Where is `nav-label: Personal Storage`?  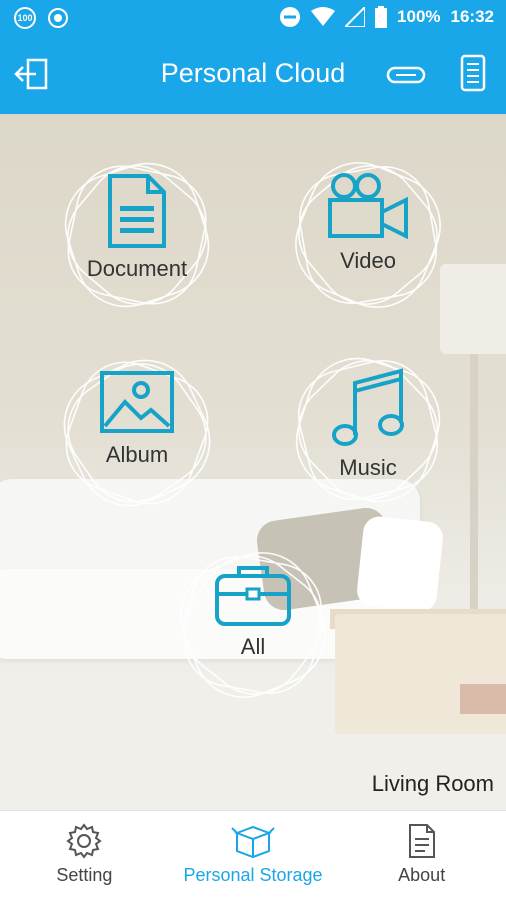
nav-label: Personal Storage is located at coordinates (253, 875).